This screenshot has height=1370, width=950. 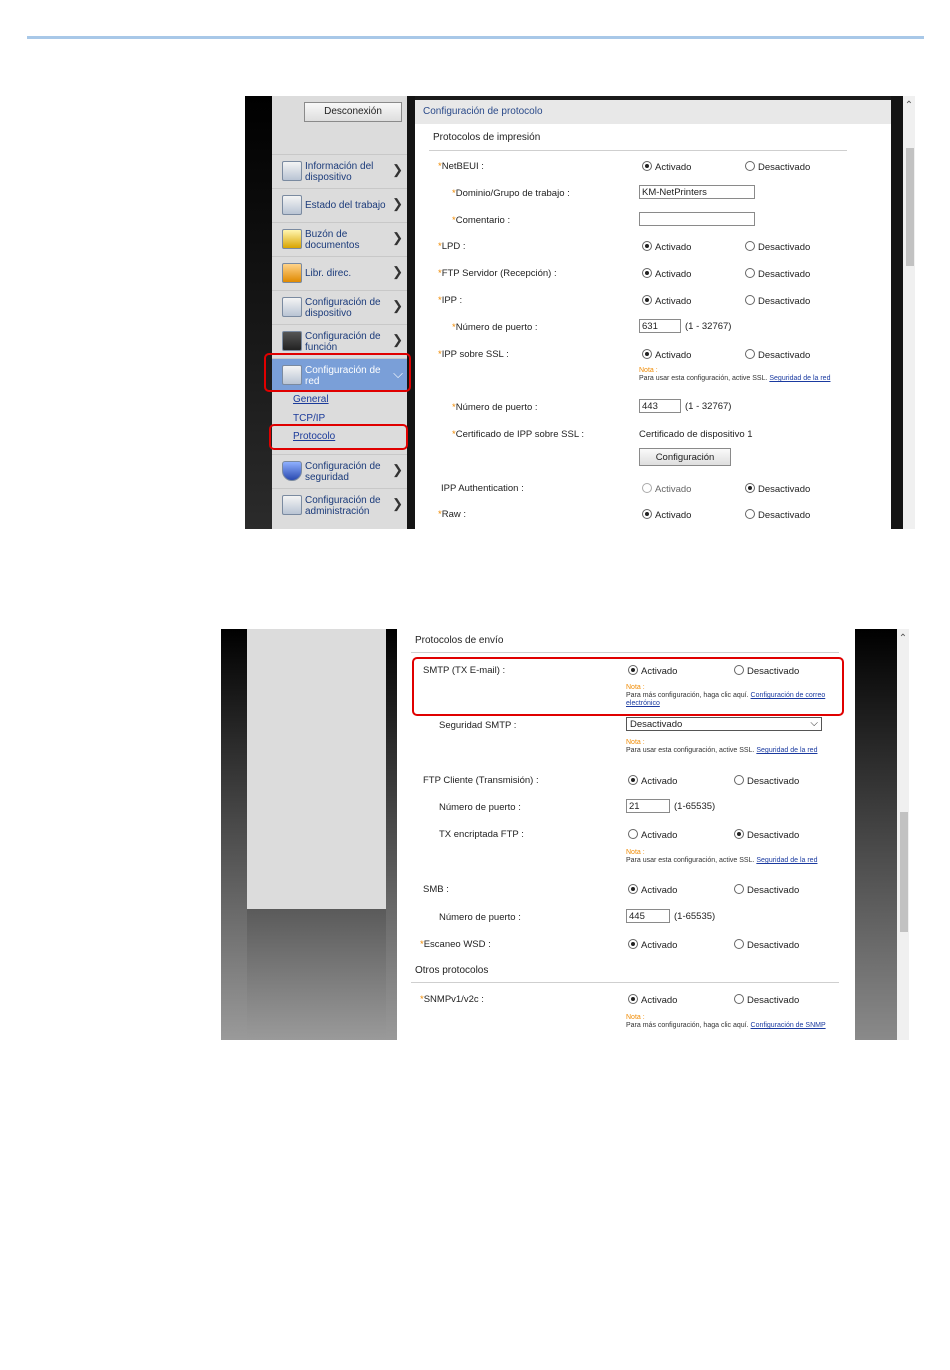 I want to click on ipp-auth-off-radio: Desactivado, so click(x=777, y=489).